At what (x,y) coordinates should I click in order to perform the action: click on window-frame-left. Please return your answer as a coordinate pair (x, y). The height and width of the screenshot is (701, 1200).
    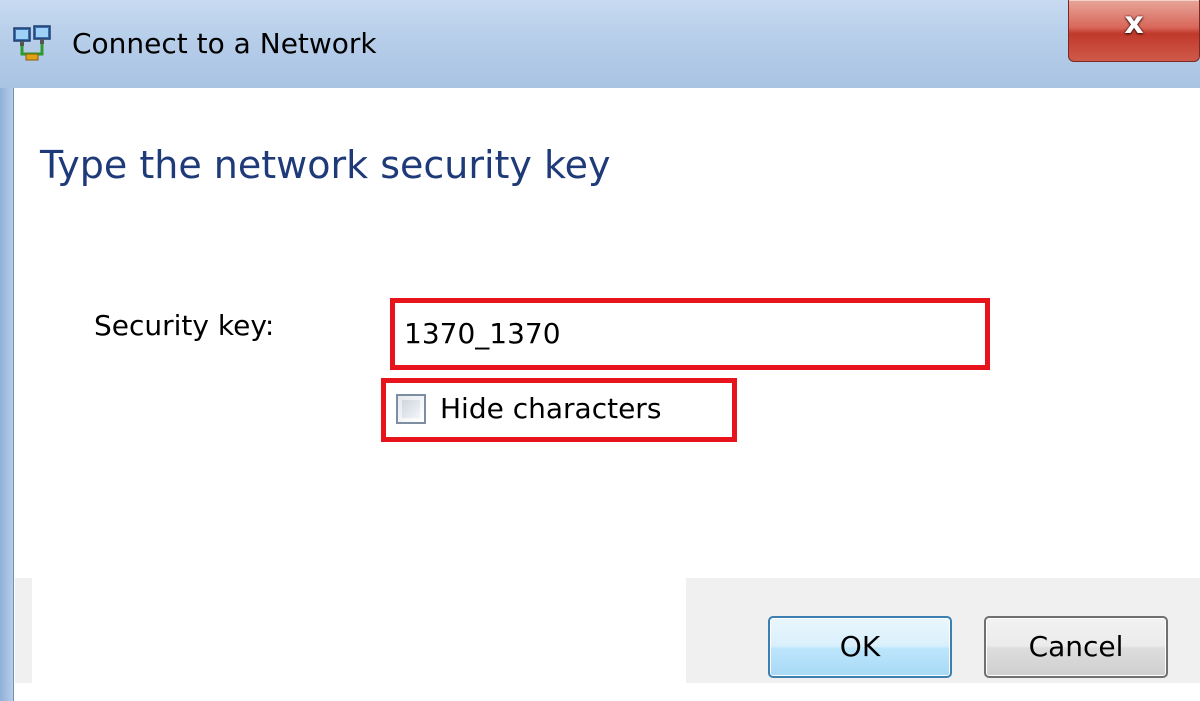
    Looking at the image, I should click on (7, 394).